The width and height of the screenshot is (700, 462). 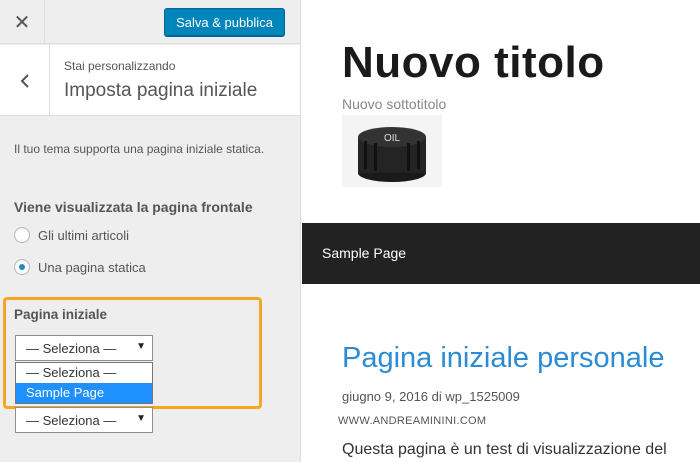 I want to click on post-date: giugno 9, 2016, so click(x=385, y=396).